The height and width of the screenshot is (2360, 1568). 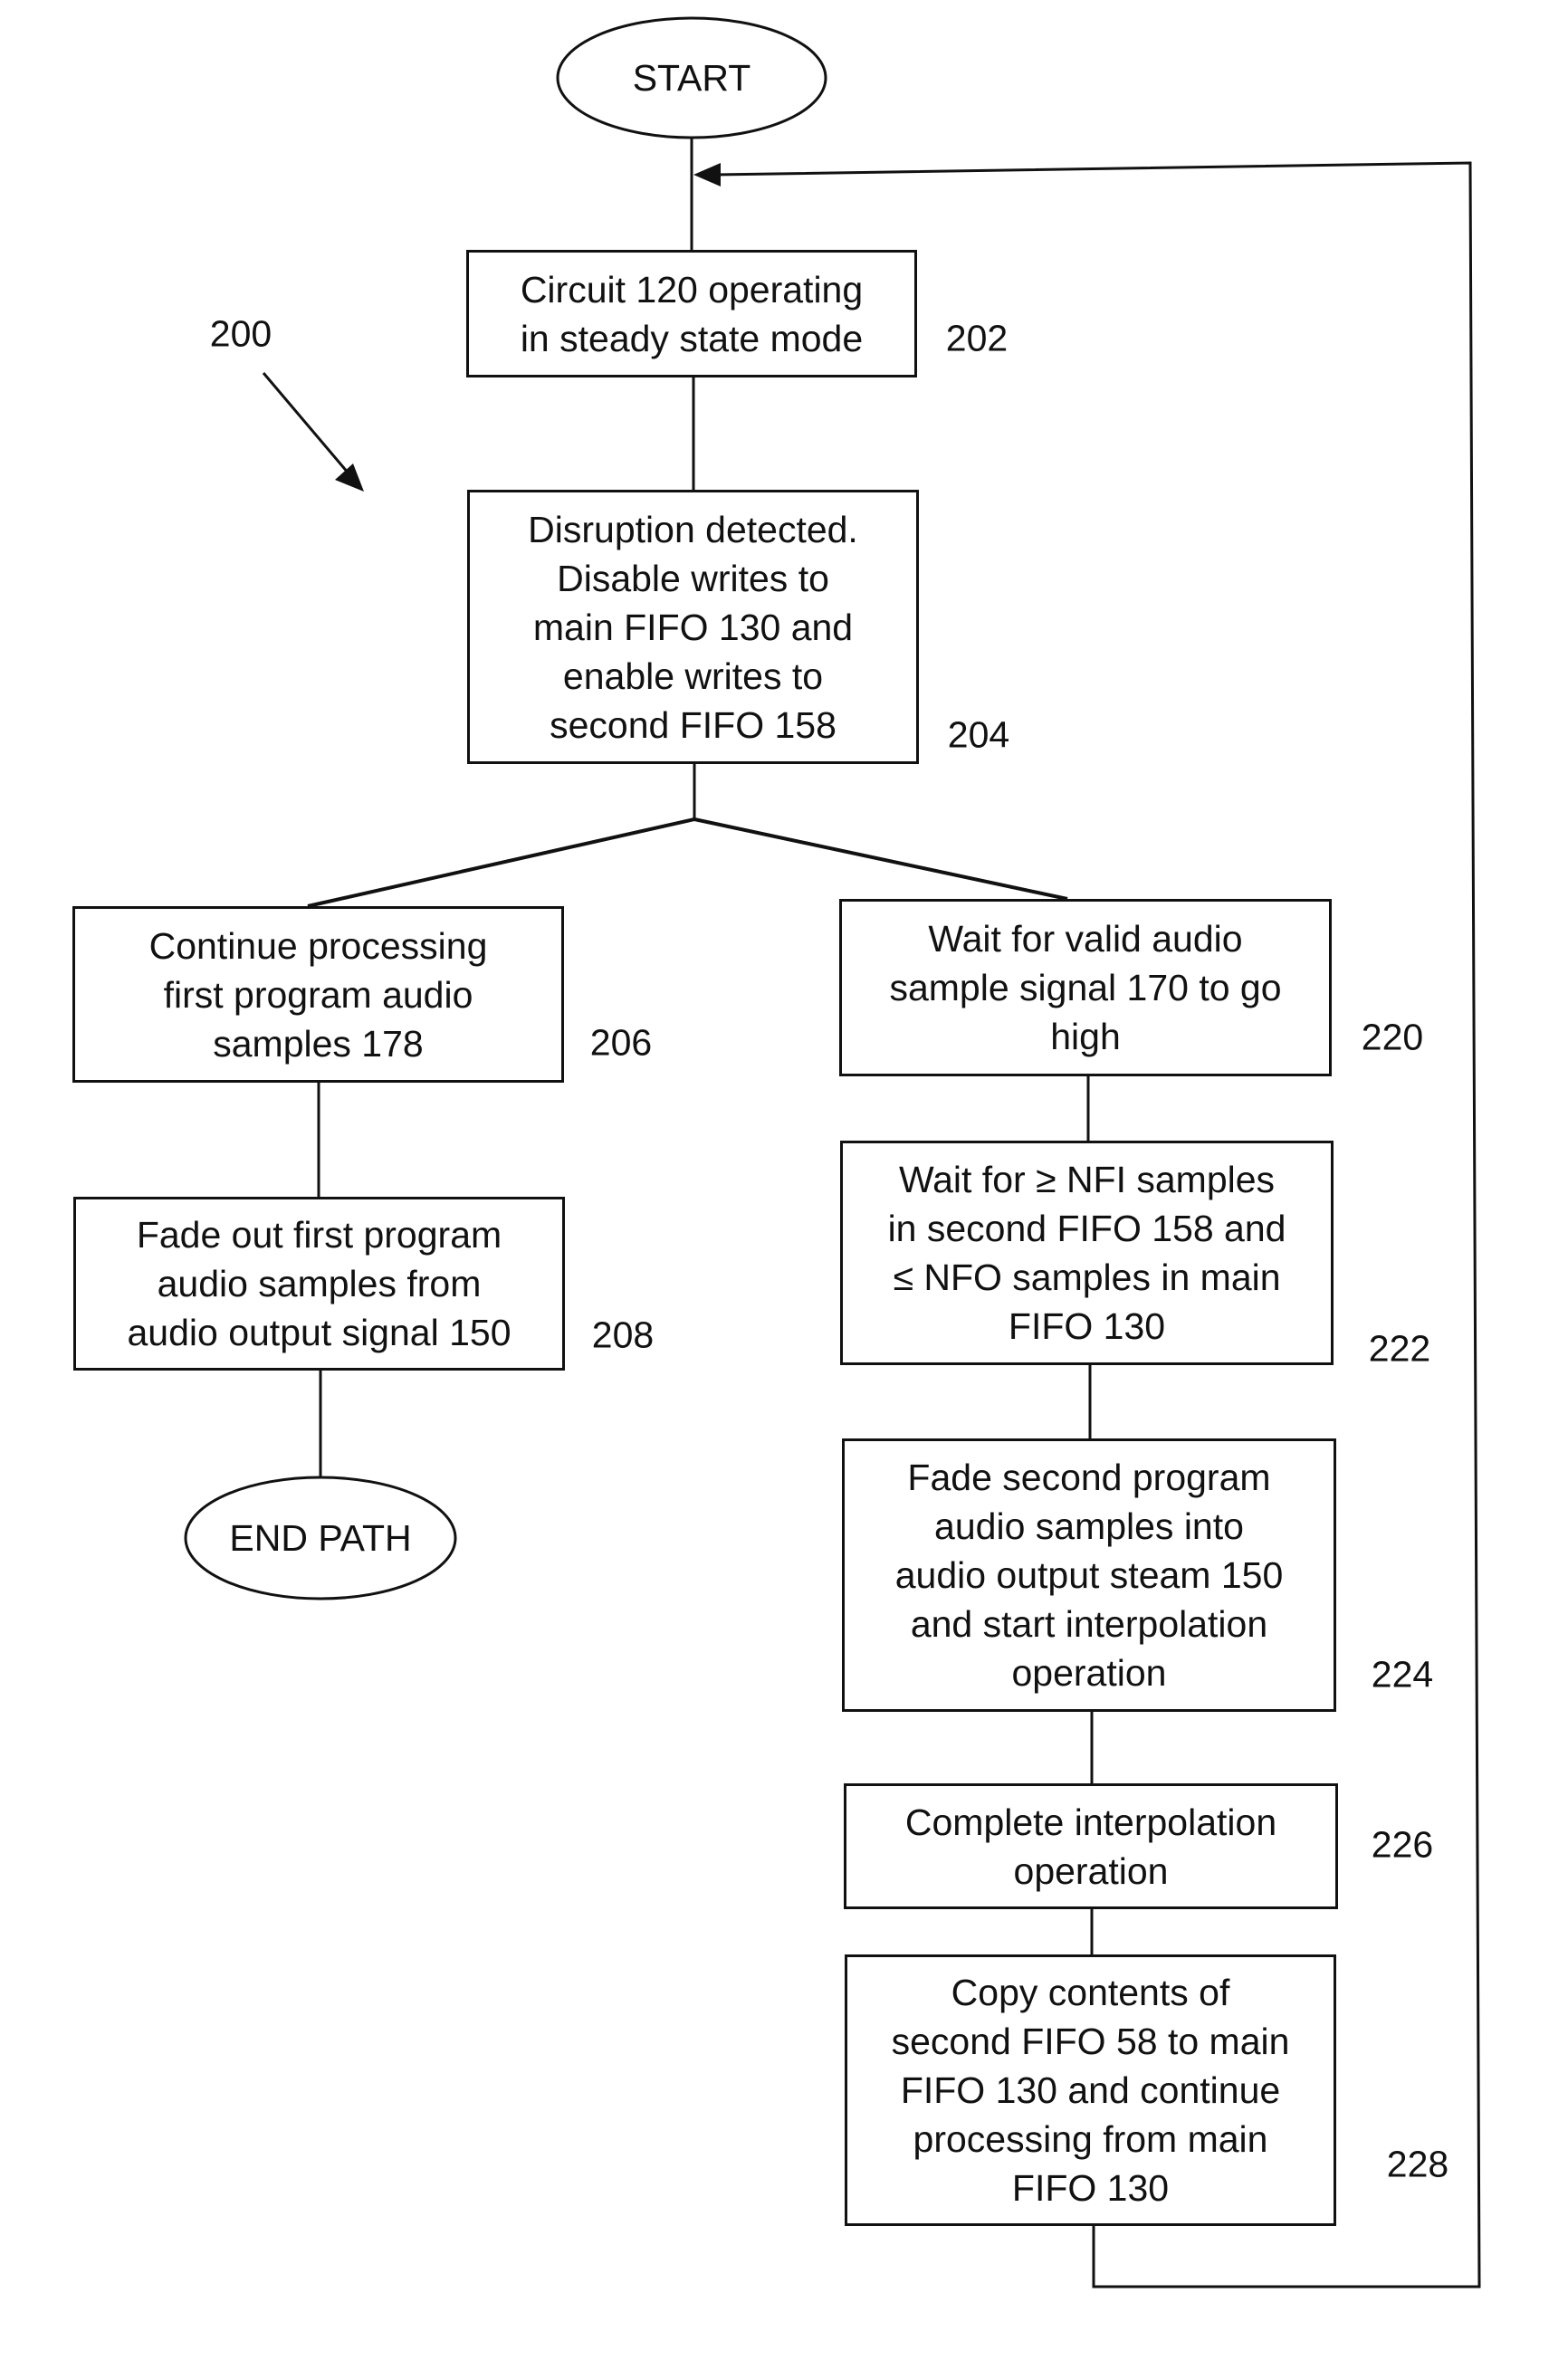 I want to click on step-208-ref: 208, so click(x=623, y=1335).